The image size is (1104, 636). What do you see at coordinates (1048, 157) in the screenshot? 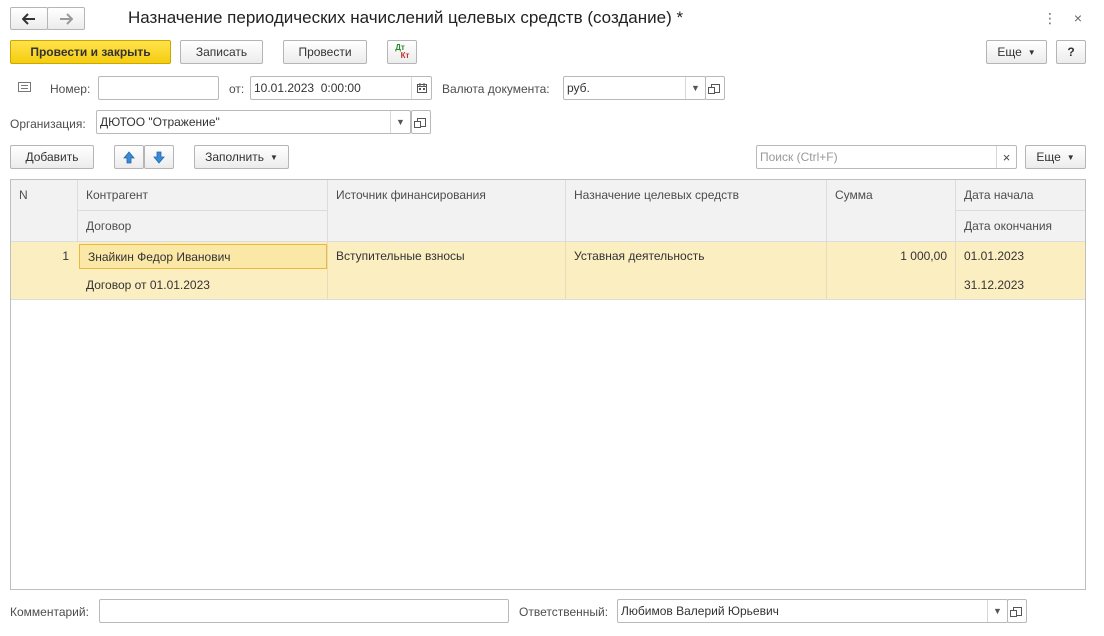
I see `table-more-label: Еще` at bounding box center [1048, 157].